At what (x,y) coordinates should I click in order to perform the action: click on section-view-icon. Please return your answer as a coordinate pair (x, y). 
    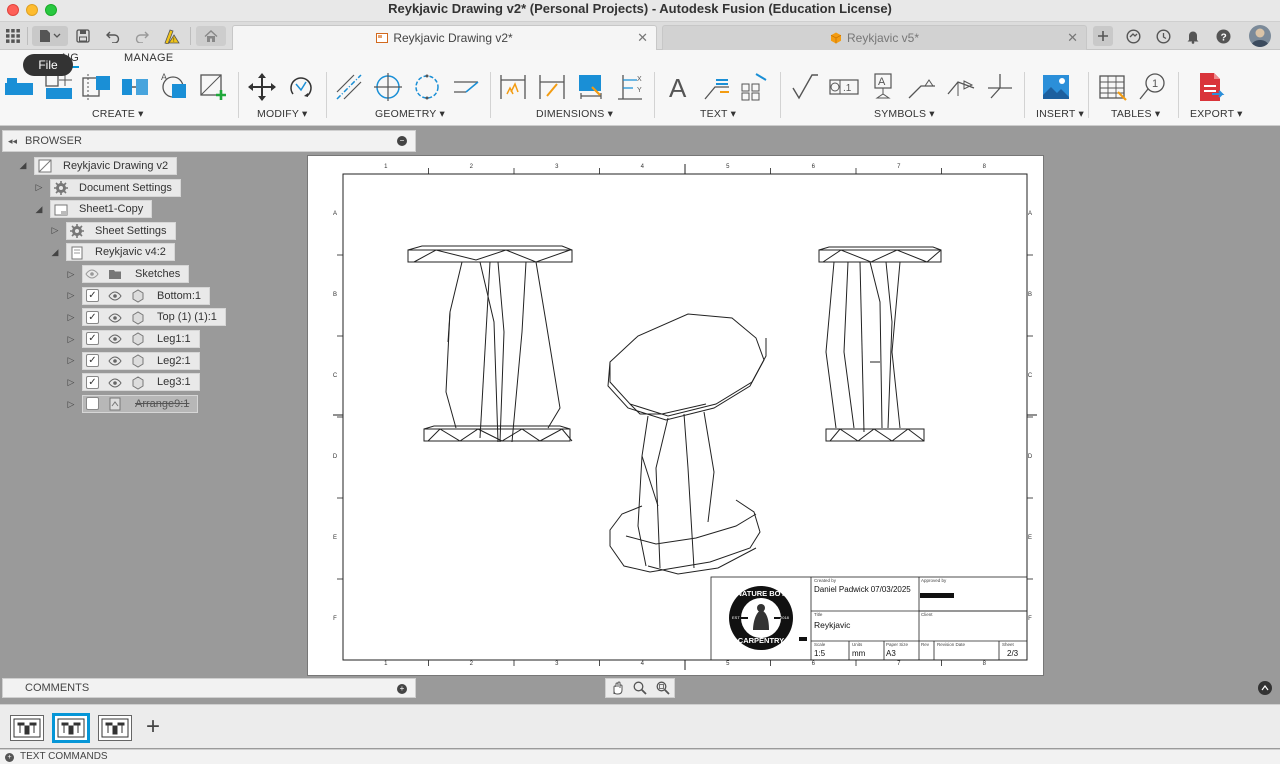
    Looking at the image, I should click on (97, 87).